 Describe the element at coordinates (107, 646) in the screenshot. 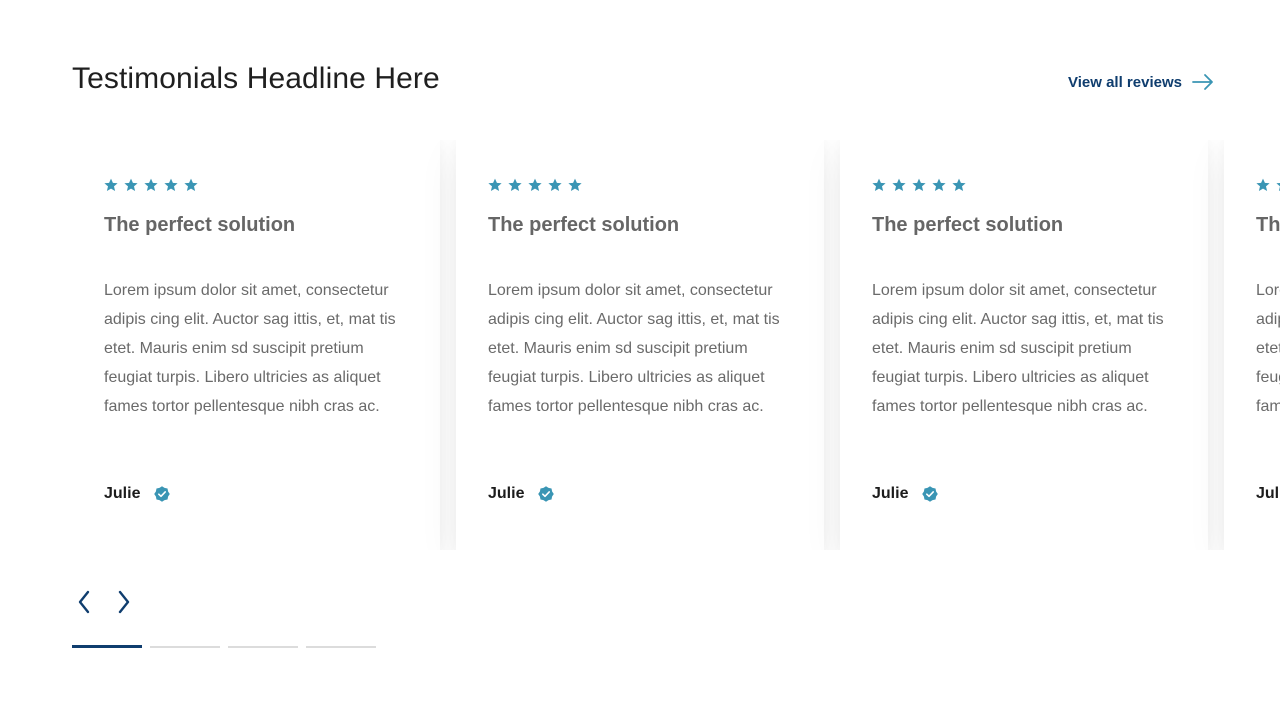

I see `progress-segment-active` at that location.